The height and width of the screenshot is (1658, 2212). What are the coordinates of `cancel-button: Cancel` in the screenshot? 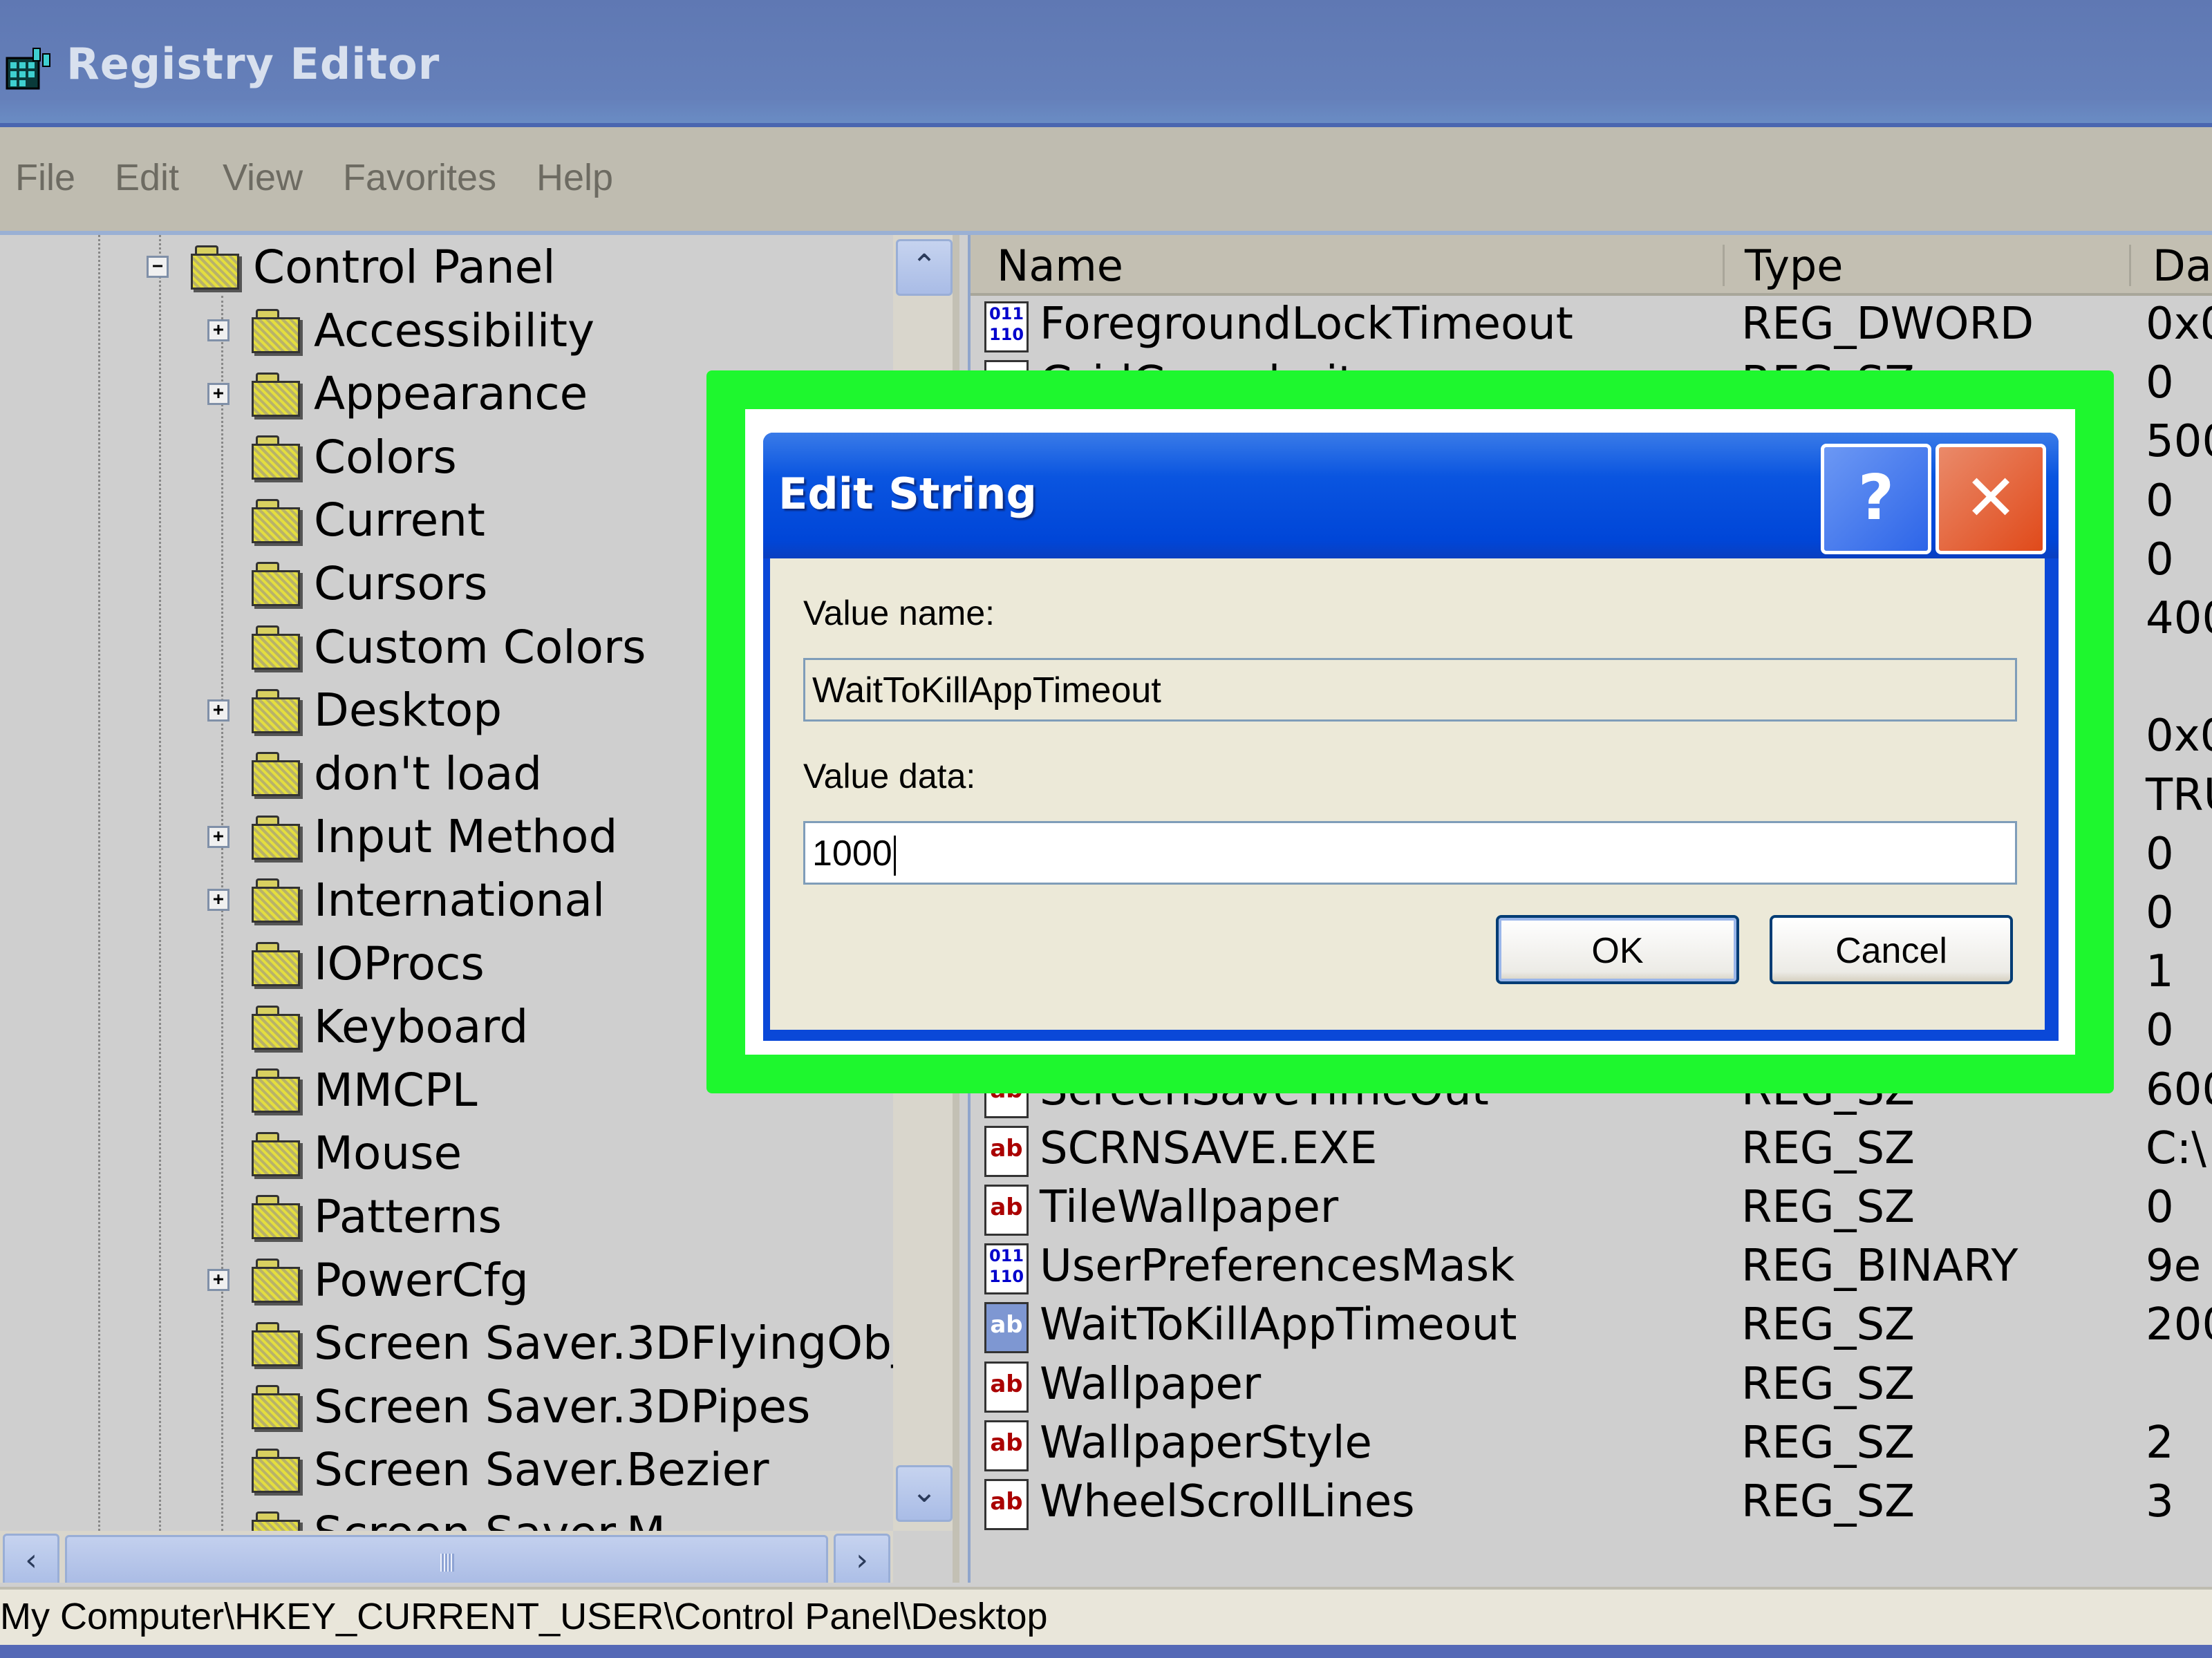 It's located at (1891, 949).